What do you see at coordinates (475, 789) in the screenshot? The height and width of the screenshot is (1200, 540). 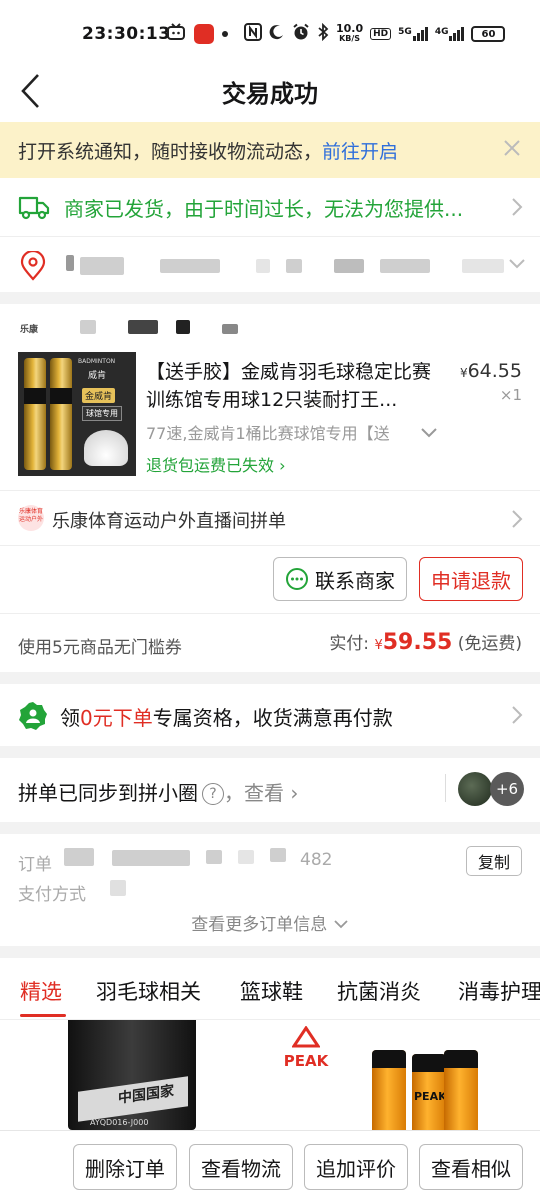 I see `avatar` at bounding box center [475, 789].